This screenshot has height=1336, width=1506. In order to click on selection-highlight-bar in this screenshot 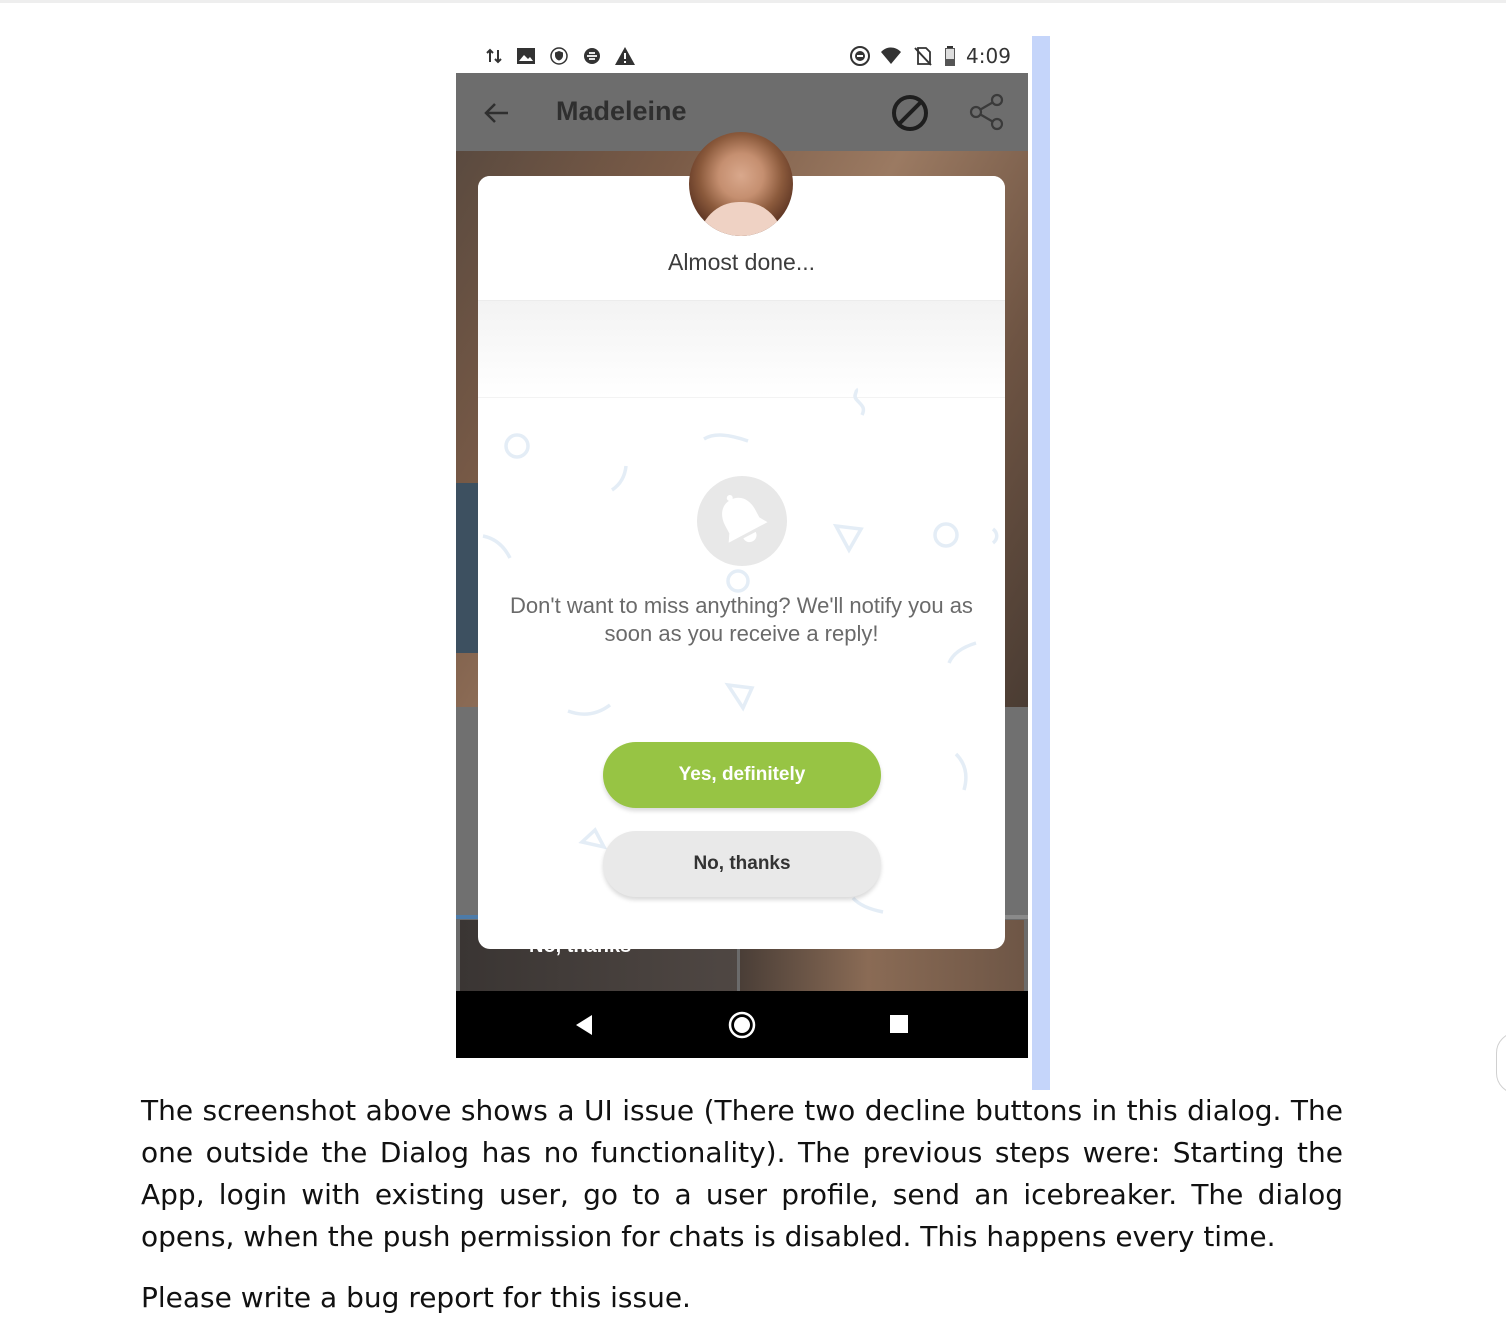, I will do `click(1041, 563)`.